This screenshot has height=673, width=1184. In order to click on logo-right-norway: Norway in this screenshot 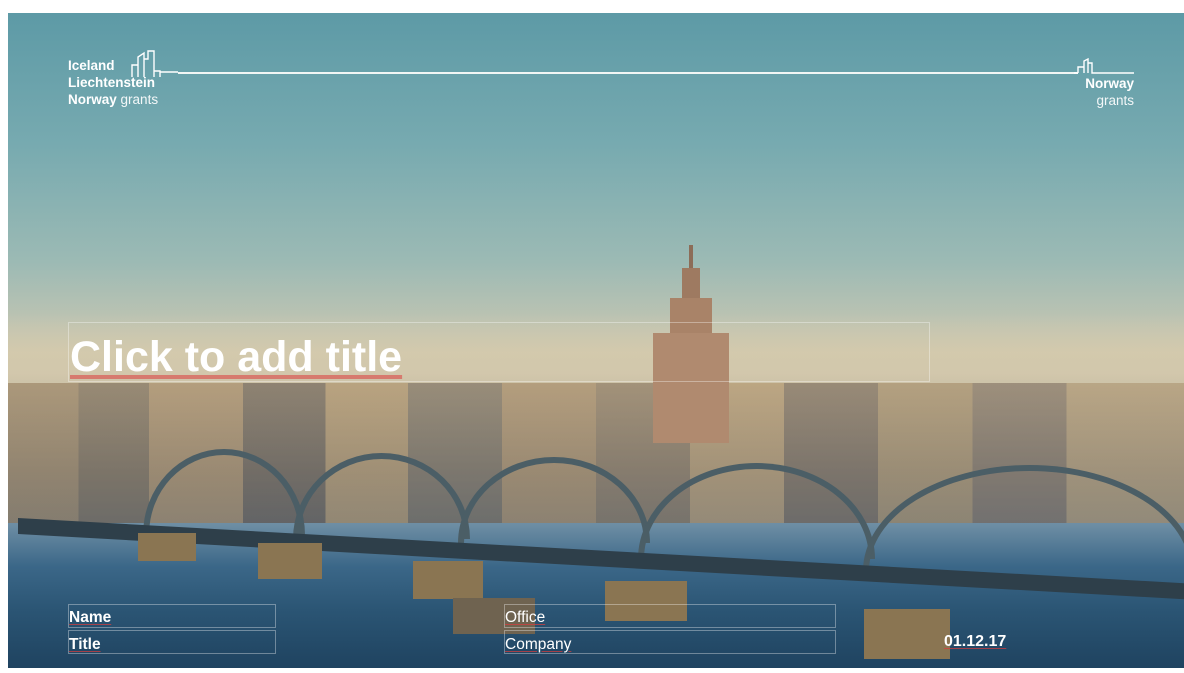, I will do `click(1109, 83)`.